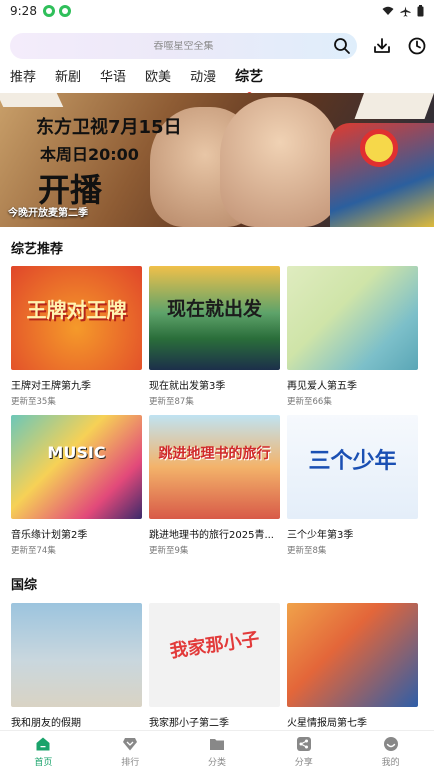  What do you see at coordinates (303, 743) in the screenshot?
I see `share-icon` at bounding box center [303, 743].